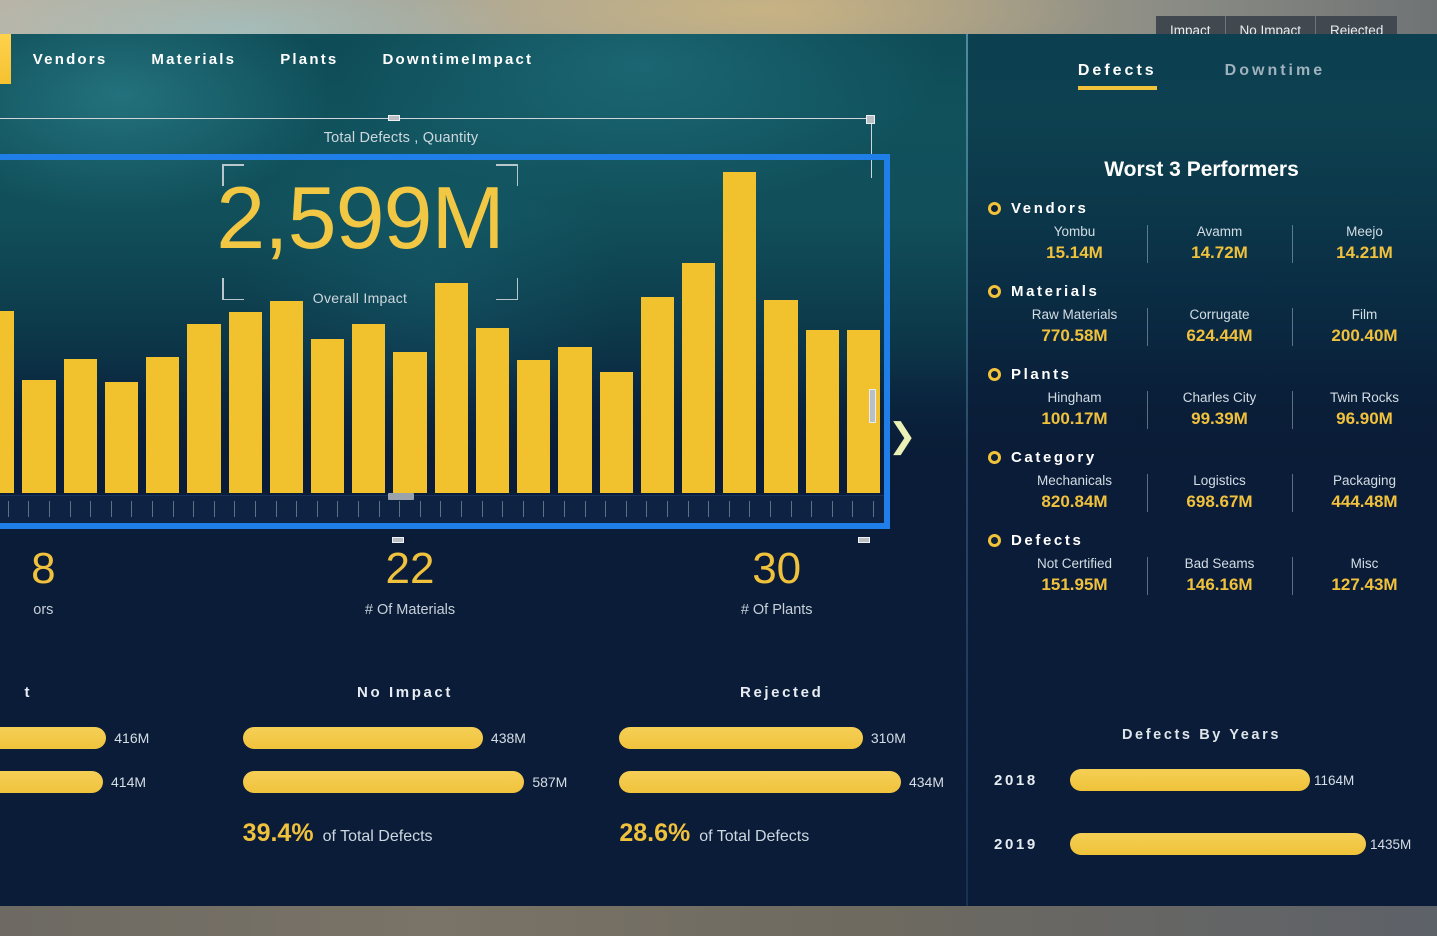 The width and height of the screenshot is (1437, 936). I want to click on no-impact-footer: 39.4% of Total Defects, so click(405, 833).